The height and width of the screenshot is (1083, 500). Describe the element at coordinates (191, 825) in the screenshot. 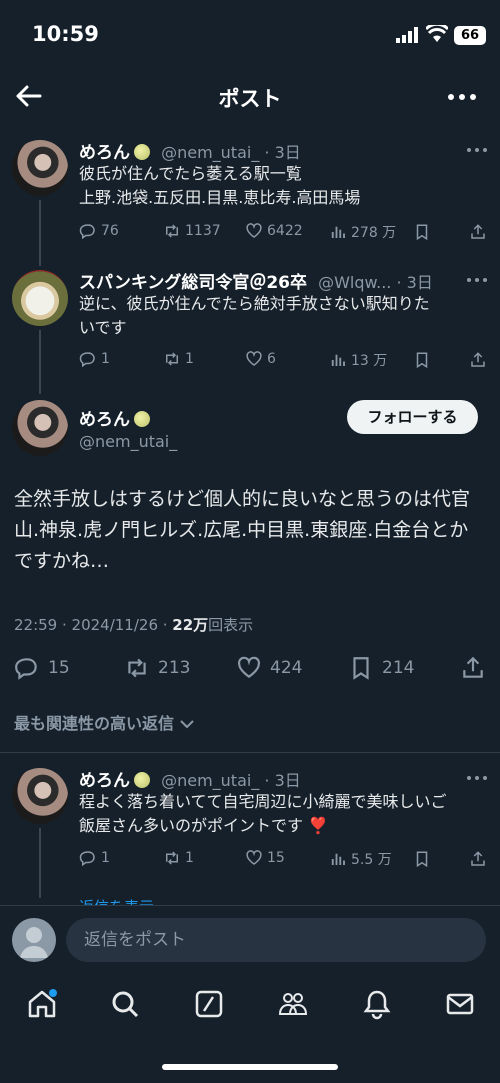

I see `post-text-line: 飯屋さん多いのがポイントです` at that location.